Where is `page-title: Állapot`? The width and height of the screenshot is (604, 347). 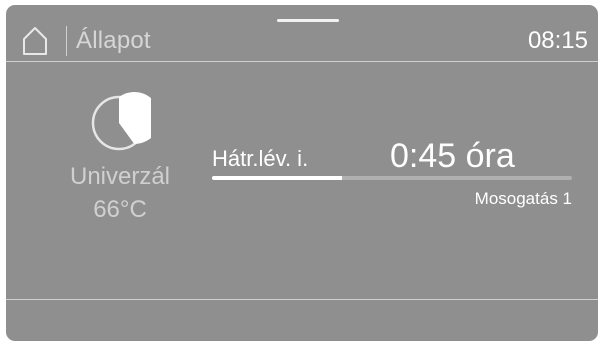 page-title: Állapot is located at coordinates (113, 40).